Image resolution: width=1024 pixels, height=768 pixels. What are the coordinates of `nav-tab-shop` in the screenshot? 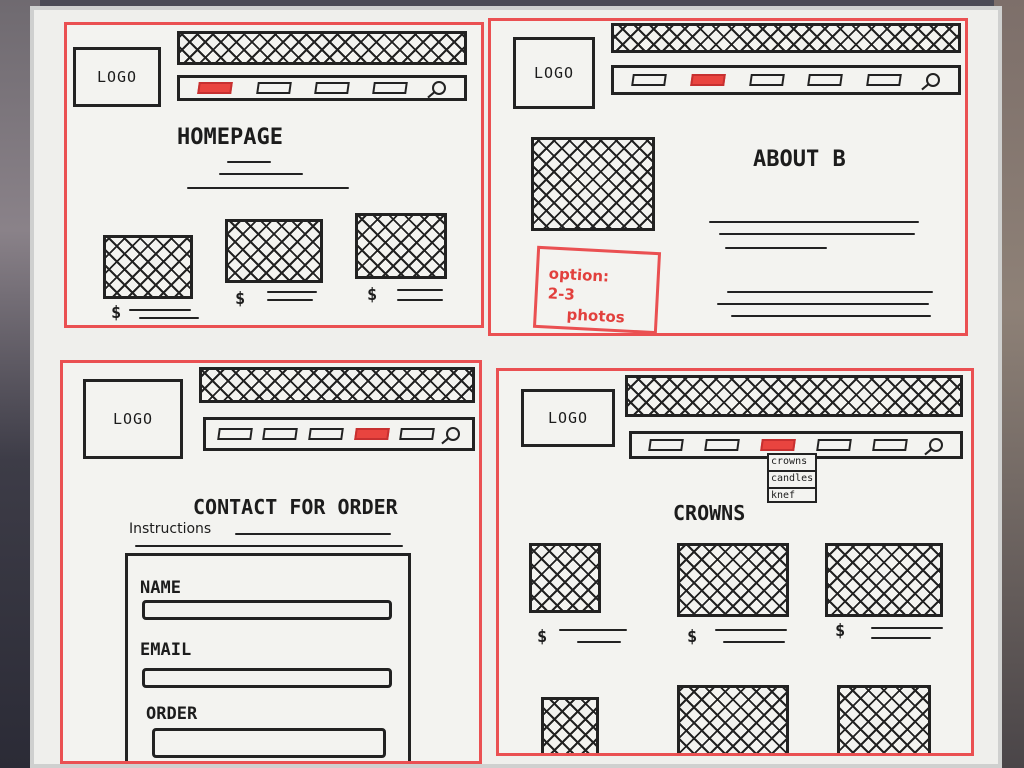 It's located at (778, 445).